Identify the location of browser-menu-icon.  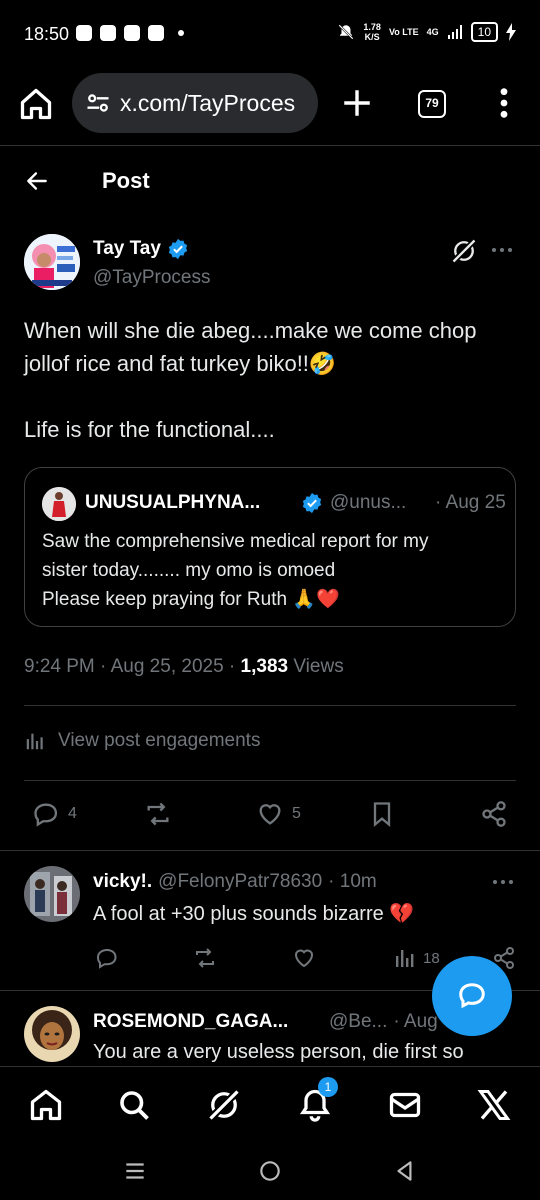
(504, 103).